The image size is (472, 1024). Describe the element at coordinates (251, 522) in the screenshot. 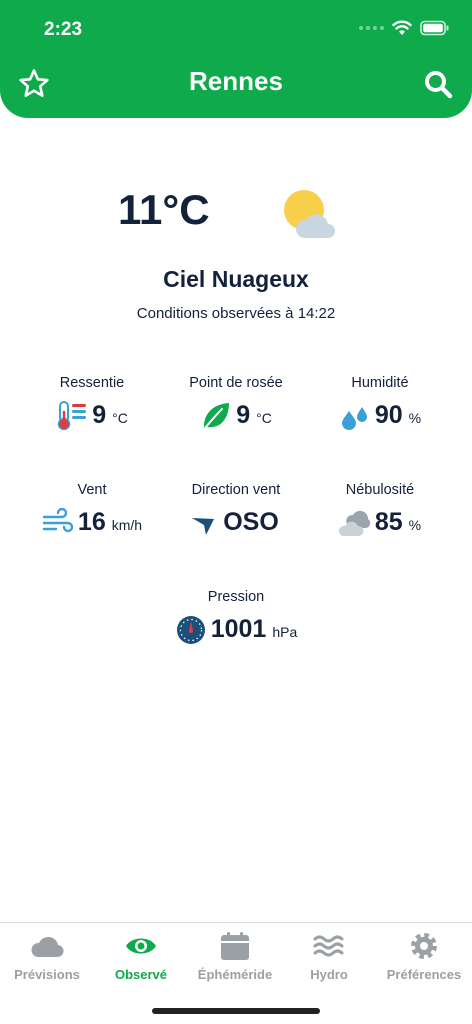

I see `metric-value: OSO` at that location.